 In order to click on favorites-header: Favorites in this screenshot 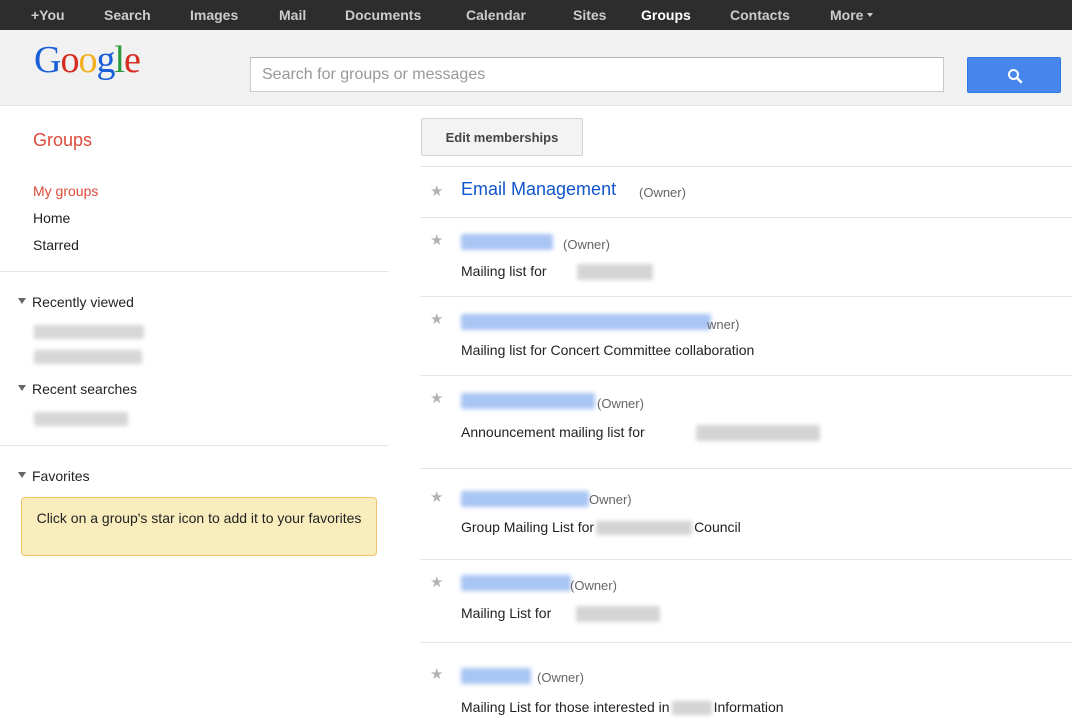, I will do `click(54, 476)`.